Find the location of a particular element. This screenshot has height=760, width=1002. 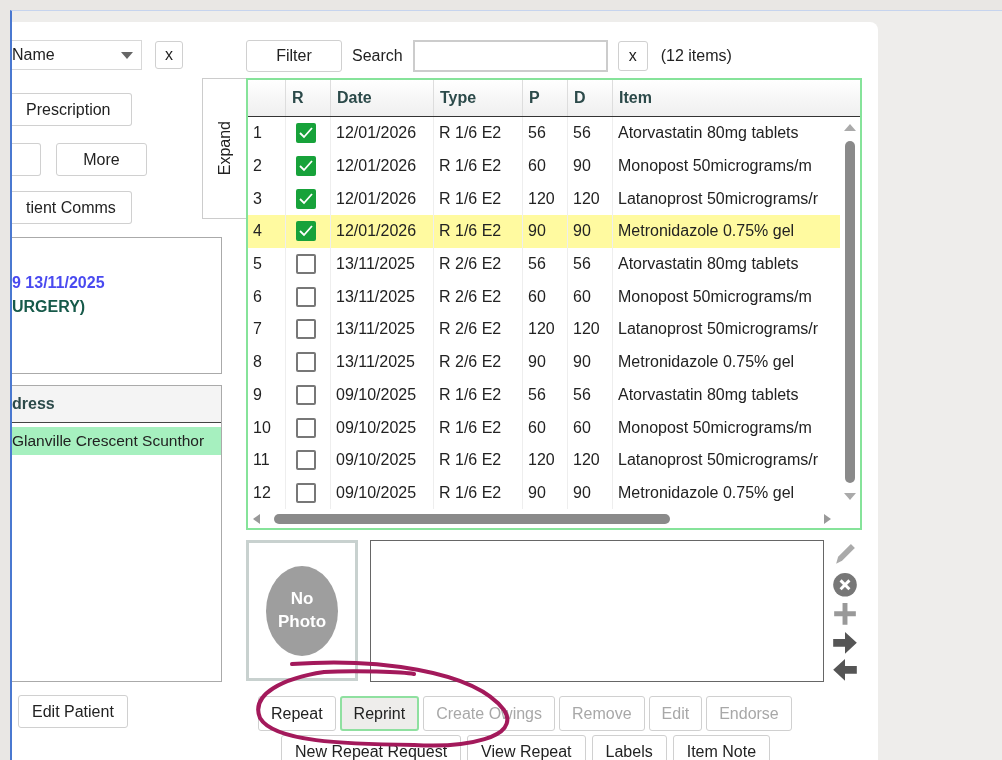

filter-button: Filter is located at coordinates (294, 56).